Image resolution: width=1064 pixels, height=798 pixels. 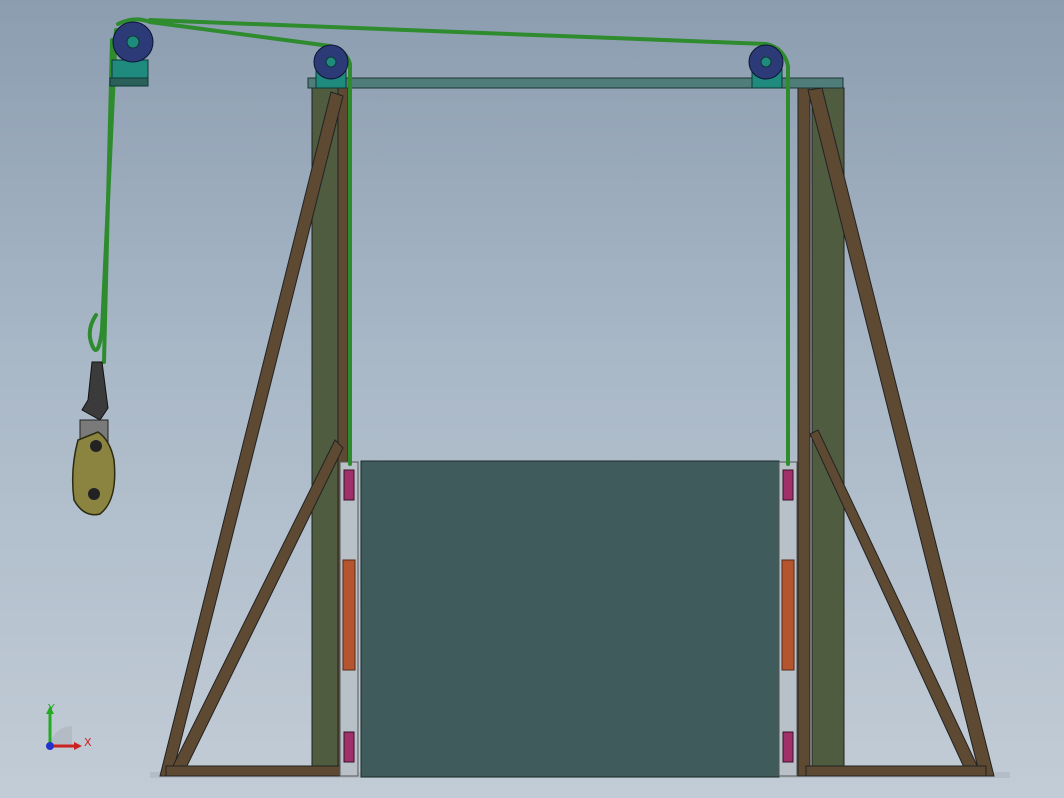 What do you see at coordinates (88, 742) in the screenshot?
I see `x-axis-label: X` at bounding box center [88, 742].